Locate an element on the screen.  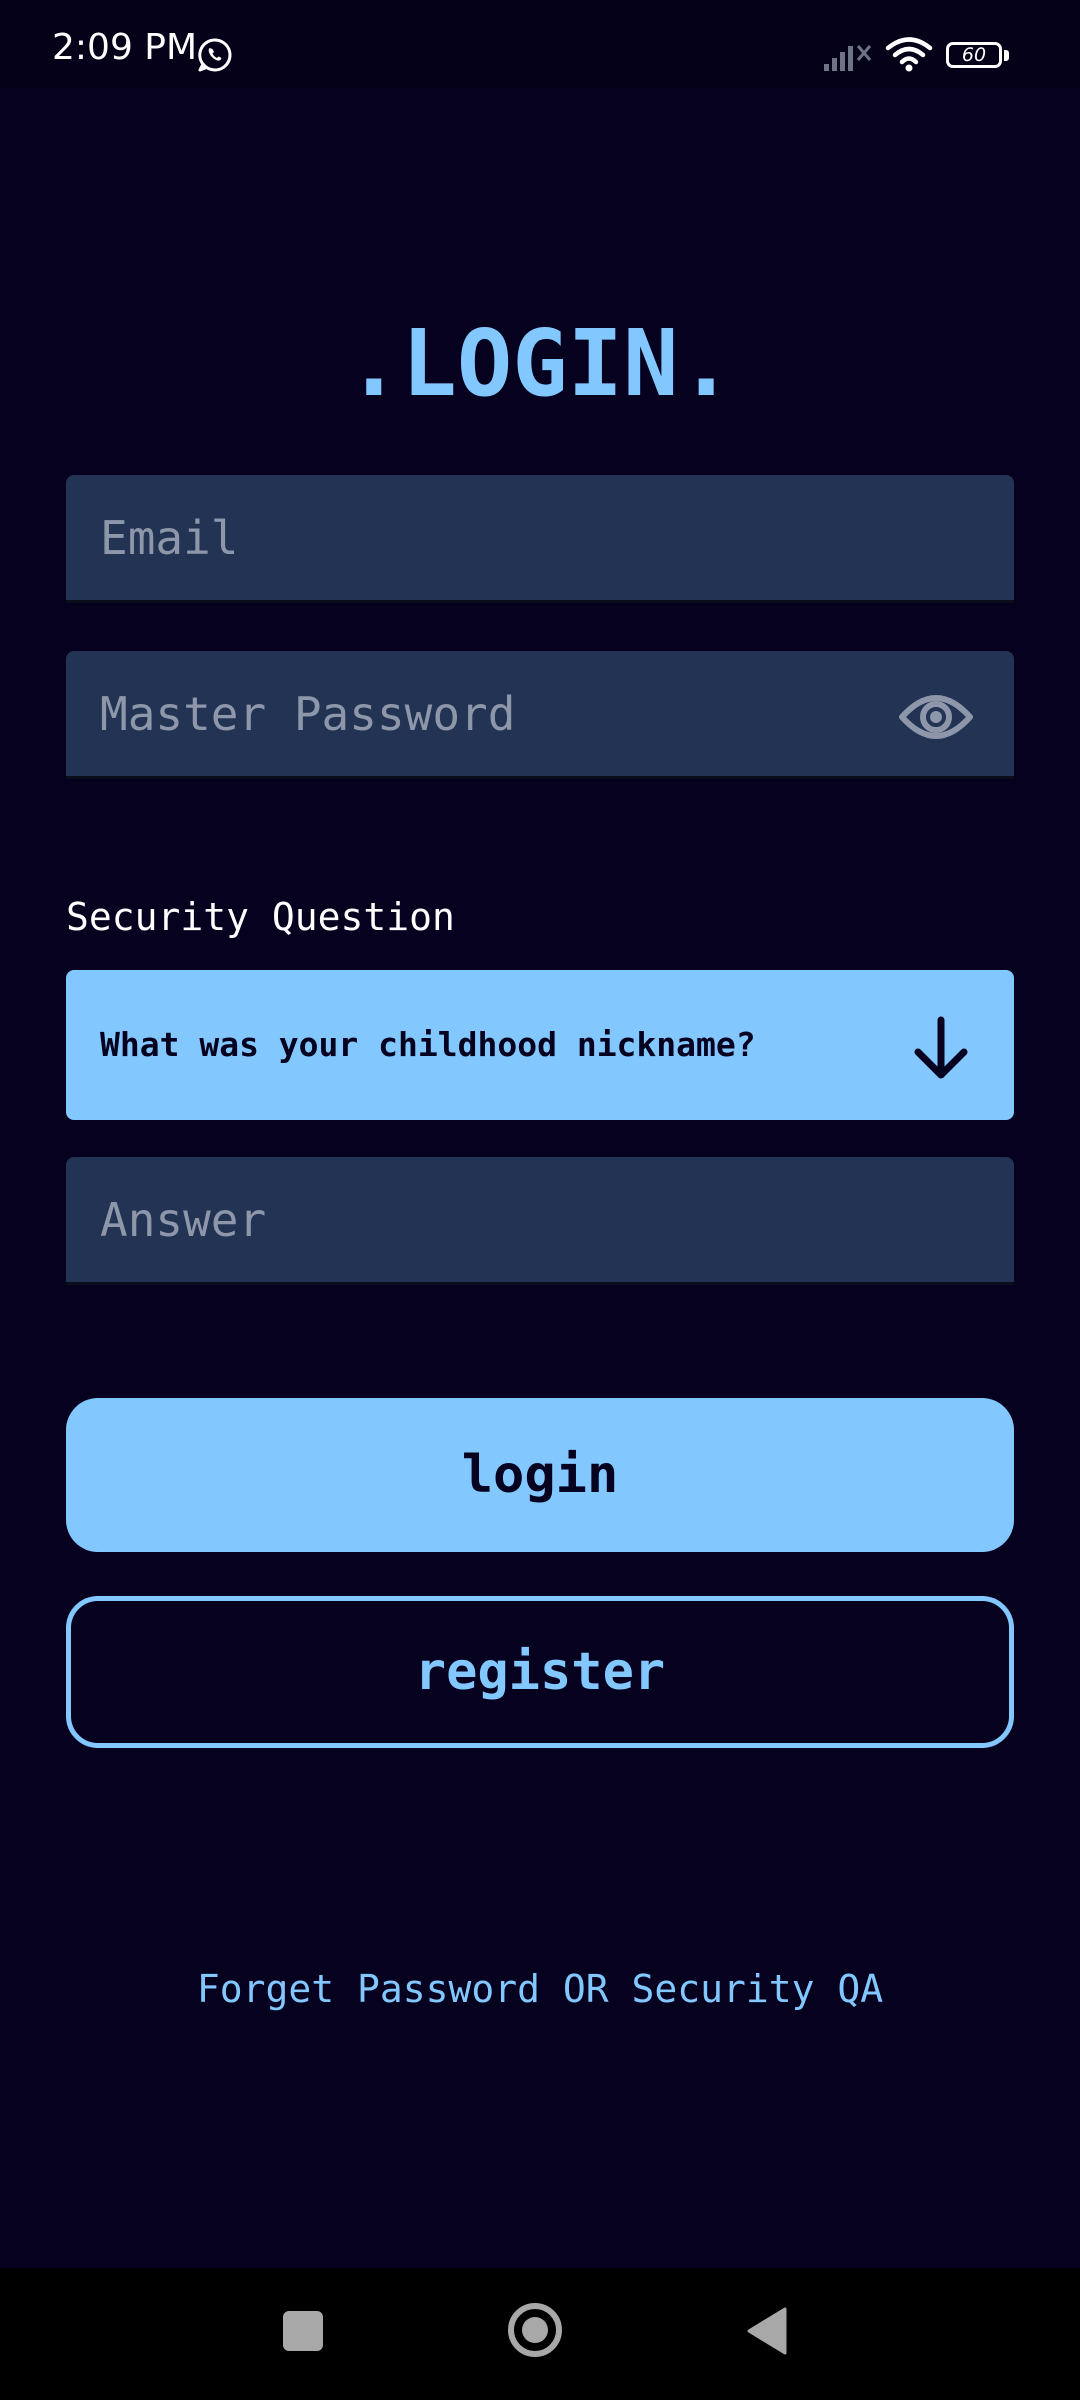
register-button: register is located at coordinates (540, 1672).